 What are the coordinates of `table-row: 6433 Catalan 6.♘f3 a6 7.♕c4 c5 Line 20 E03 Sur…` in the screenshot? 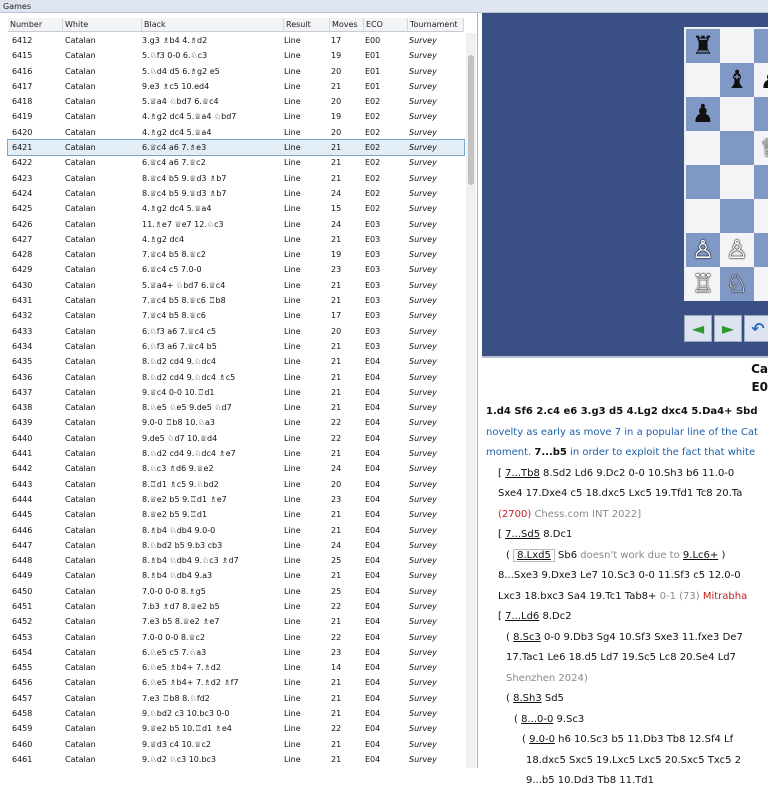 It's located at (236, 331).